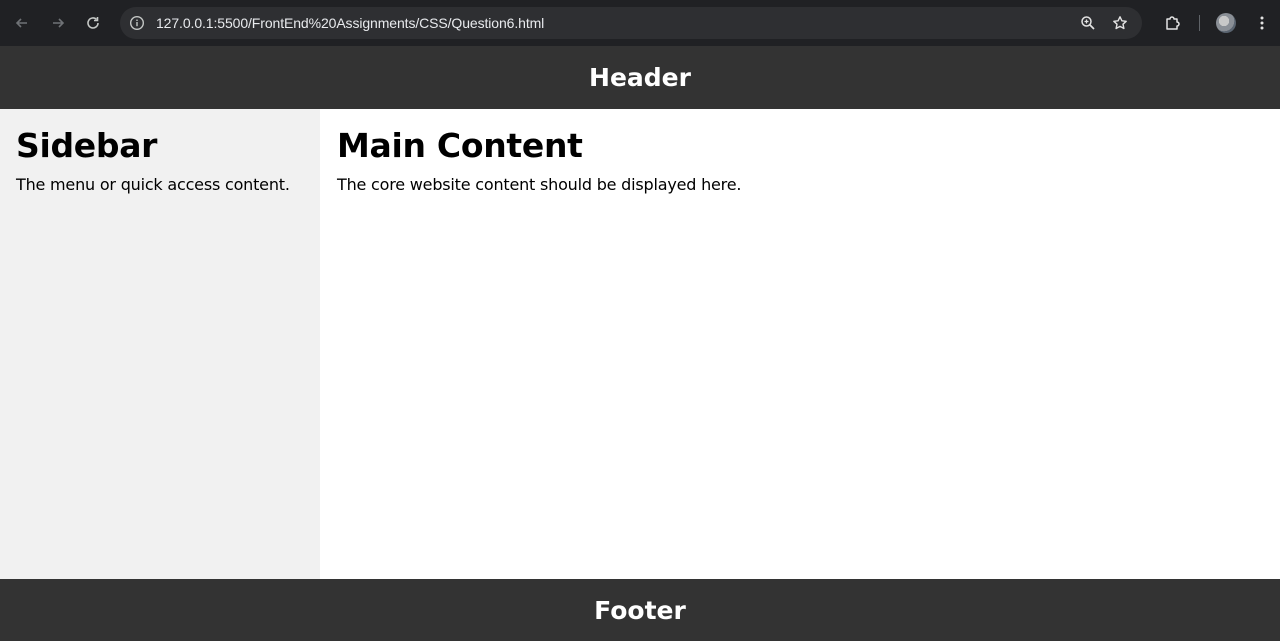 The image size is (1280, 641). I want to click on main-title: Main Content, so click(460, 145).